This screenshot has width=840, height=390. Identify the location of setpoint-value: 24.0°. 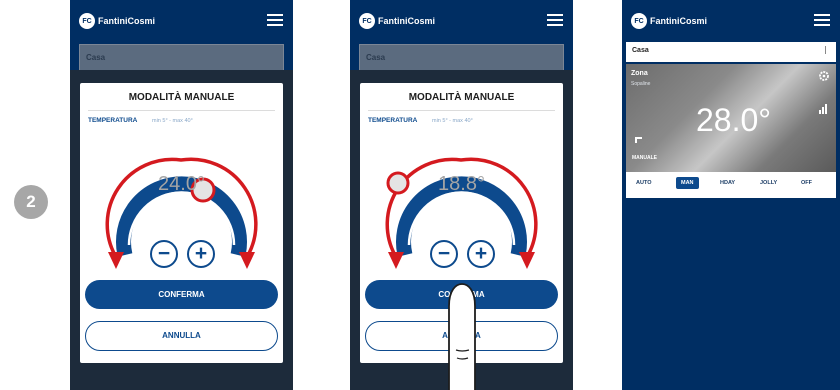
(181, 184).